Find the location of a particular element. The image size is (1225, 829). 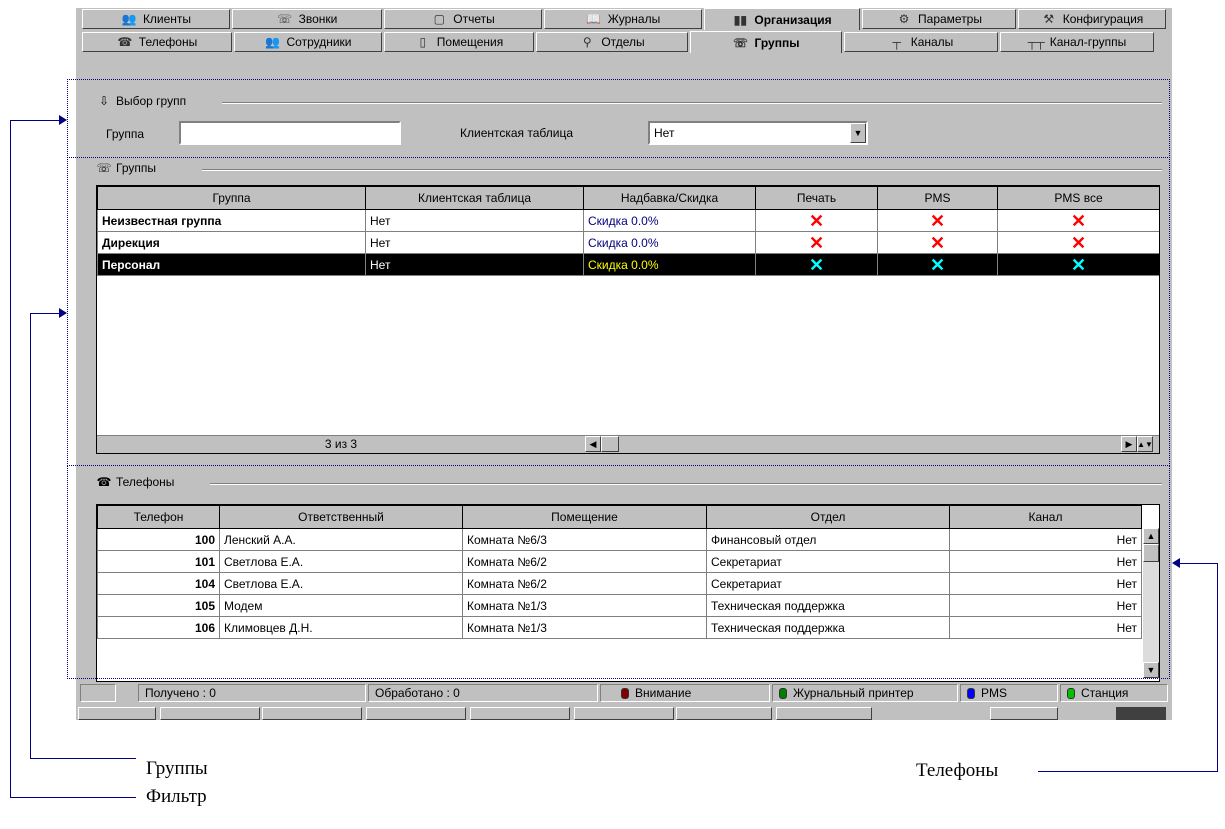

groups-column-header: Печать is located at coordinates (816, 198).